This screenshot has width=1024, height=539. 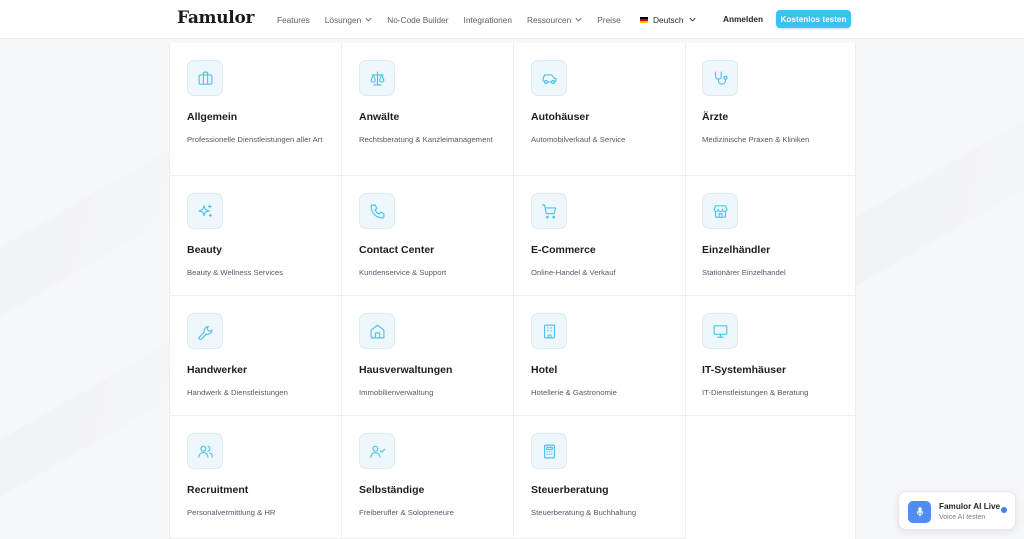 I want to click on industry-title: Anwälte, so click(x=379, y=117).